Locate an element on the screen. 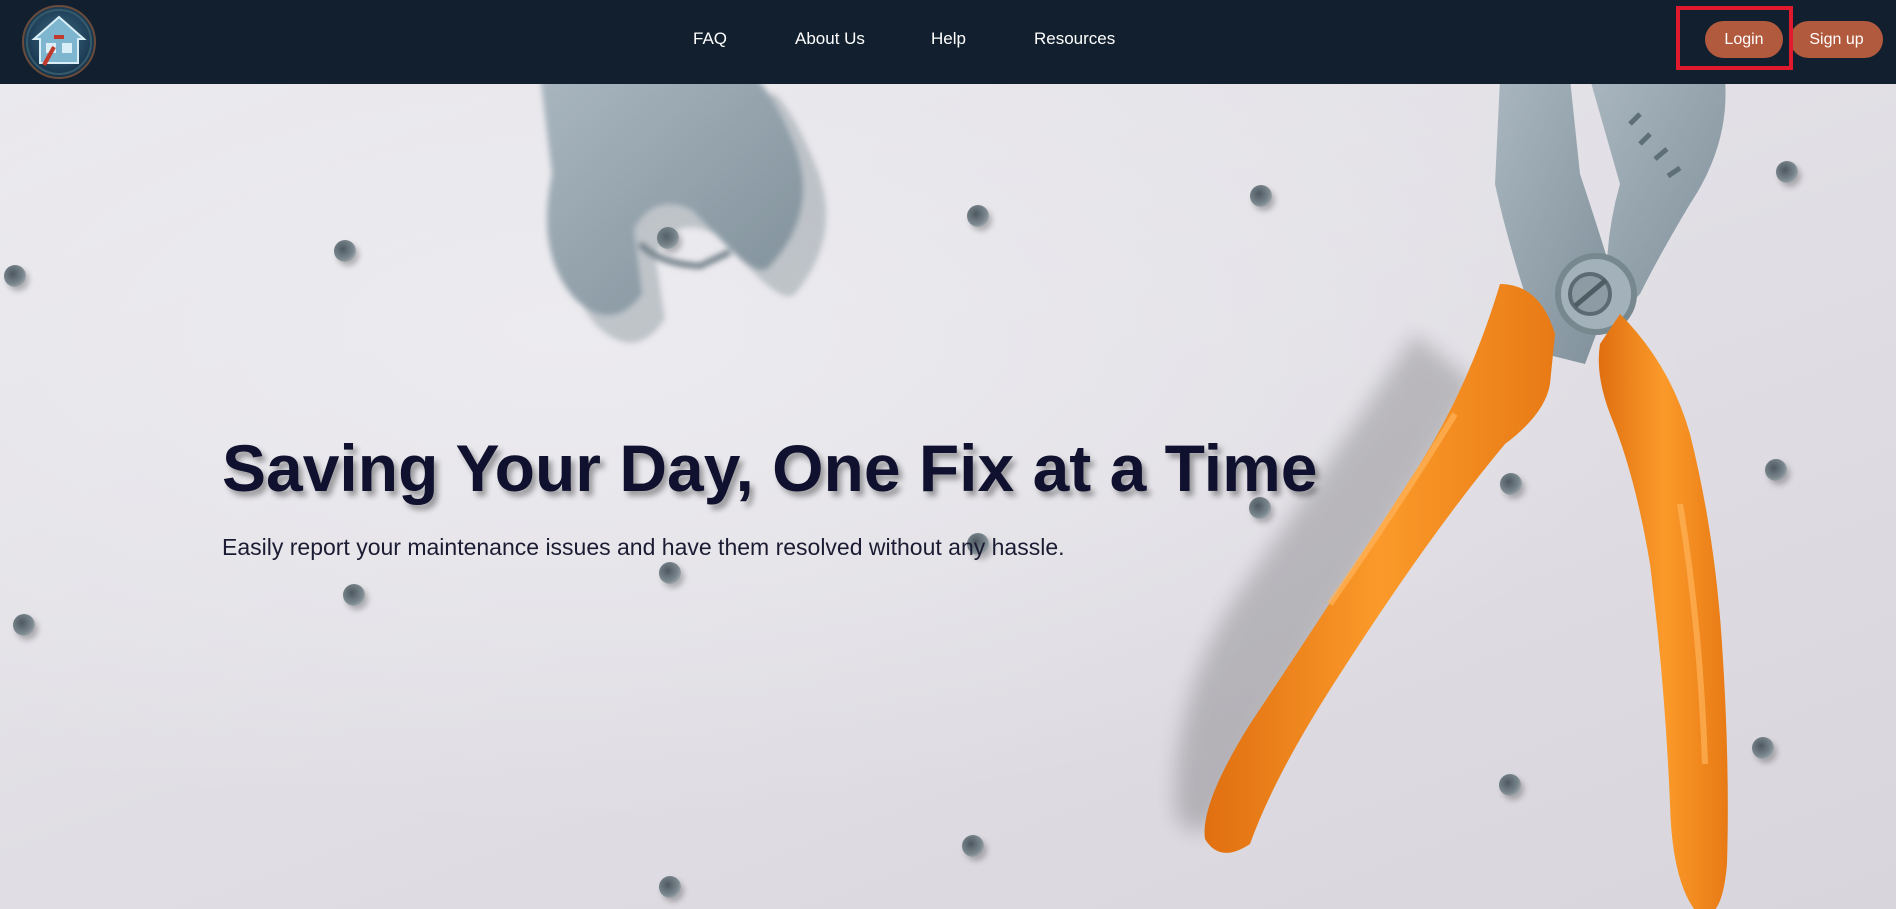  house-tools-logo-icon is located at coordinates (59, 42).